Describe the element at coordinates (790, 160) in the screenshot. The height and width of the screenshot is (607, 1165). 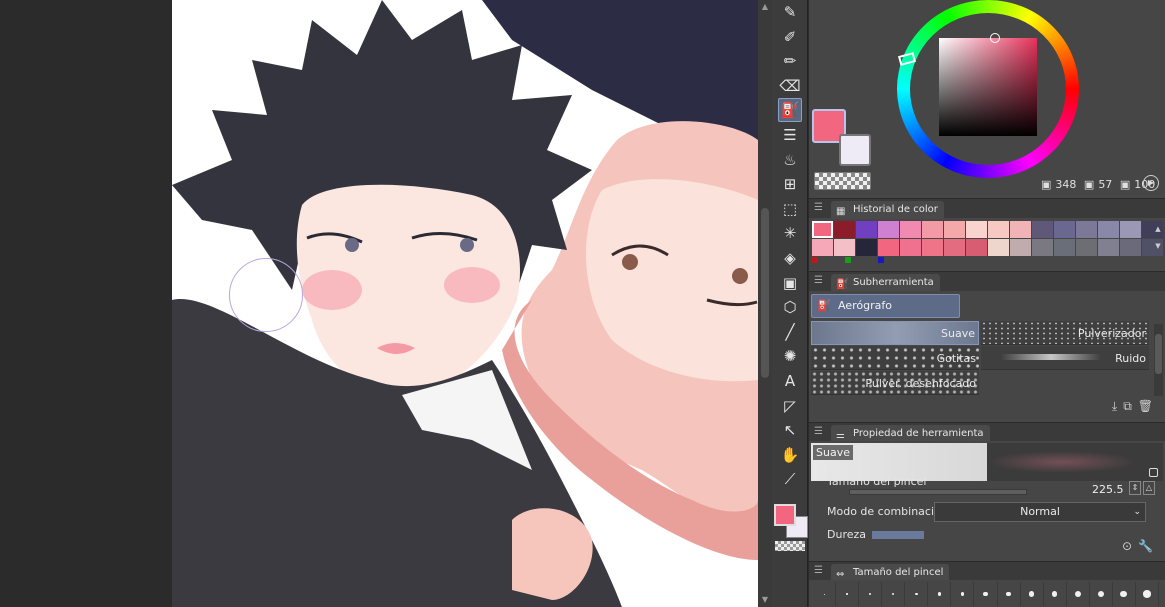
I see `blend-tool-icon: ♨` at that location.